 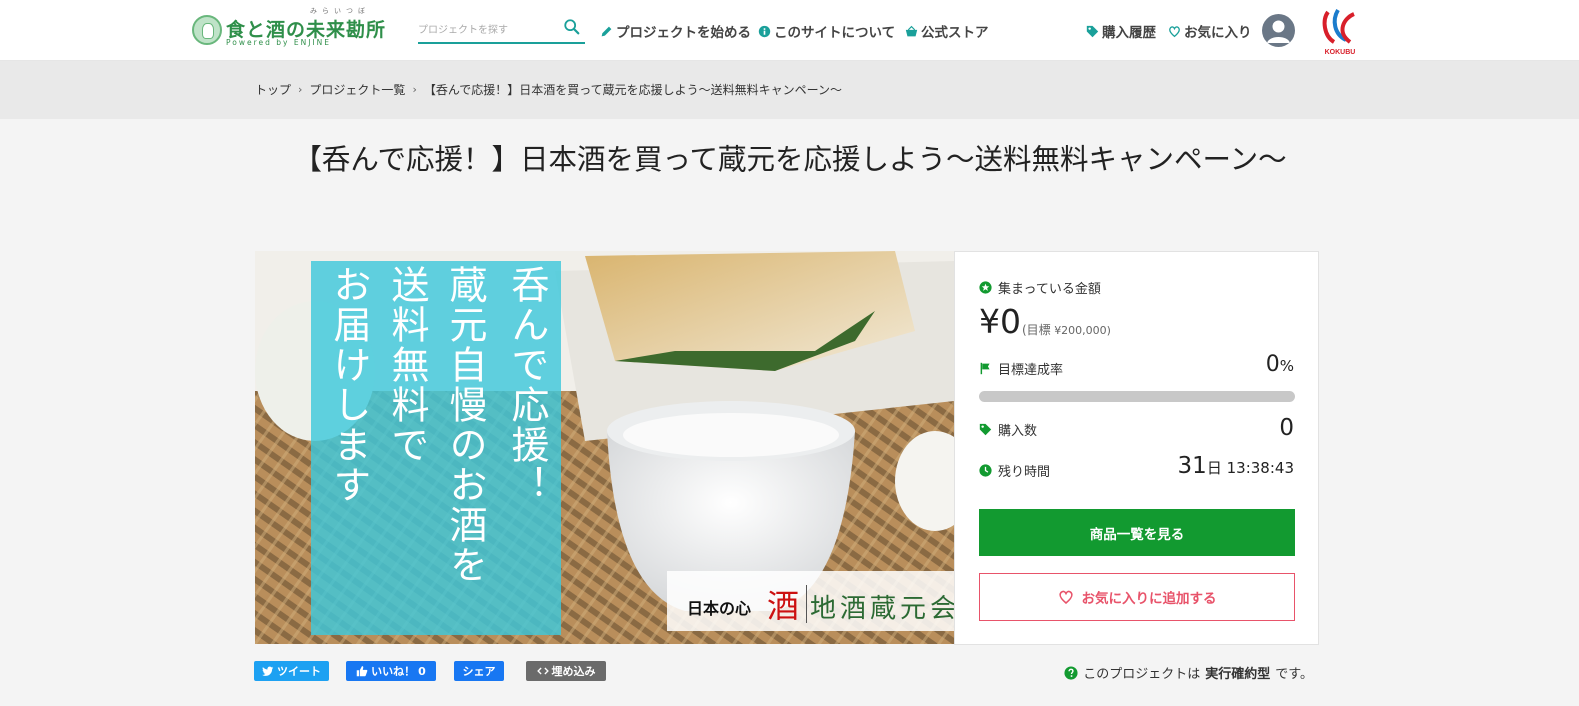 What do you see at coordinates (349, 385) in the screenshot?
I see `hero-line-4: お届けします` at bounding box center [349, 385].